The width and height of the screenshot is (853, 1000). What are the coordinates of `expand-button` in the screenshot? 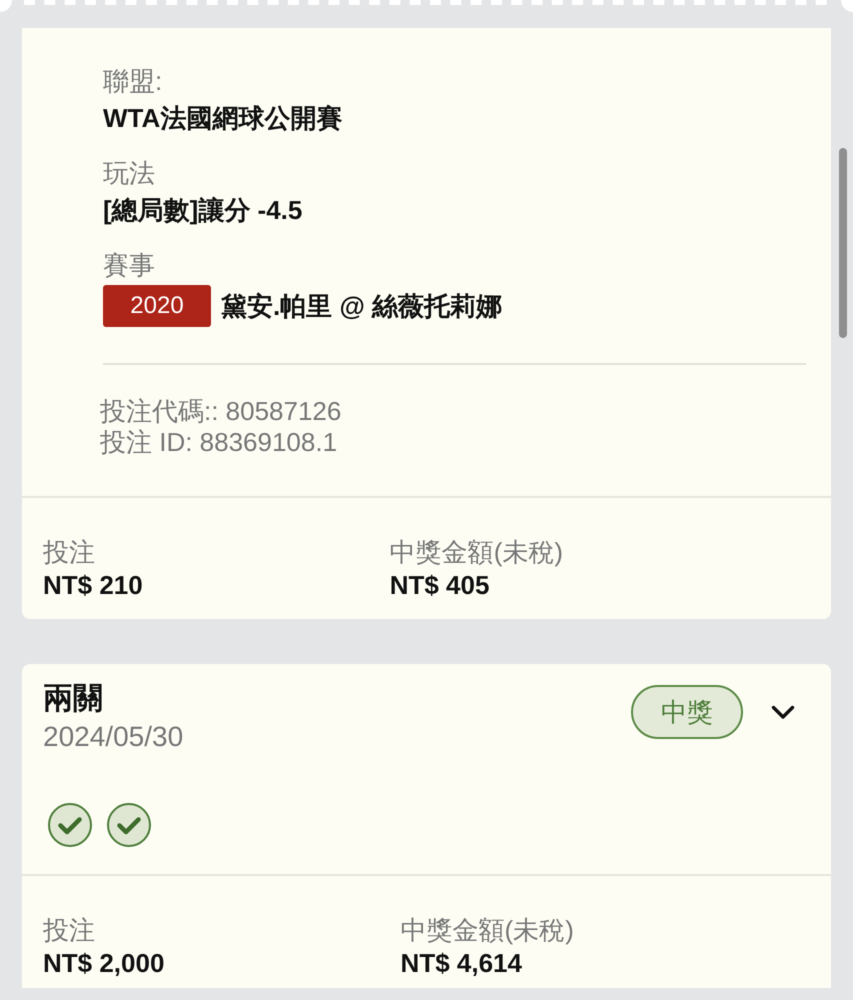 It's located at (783, 712).